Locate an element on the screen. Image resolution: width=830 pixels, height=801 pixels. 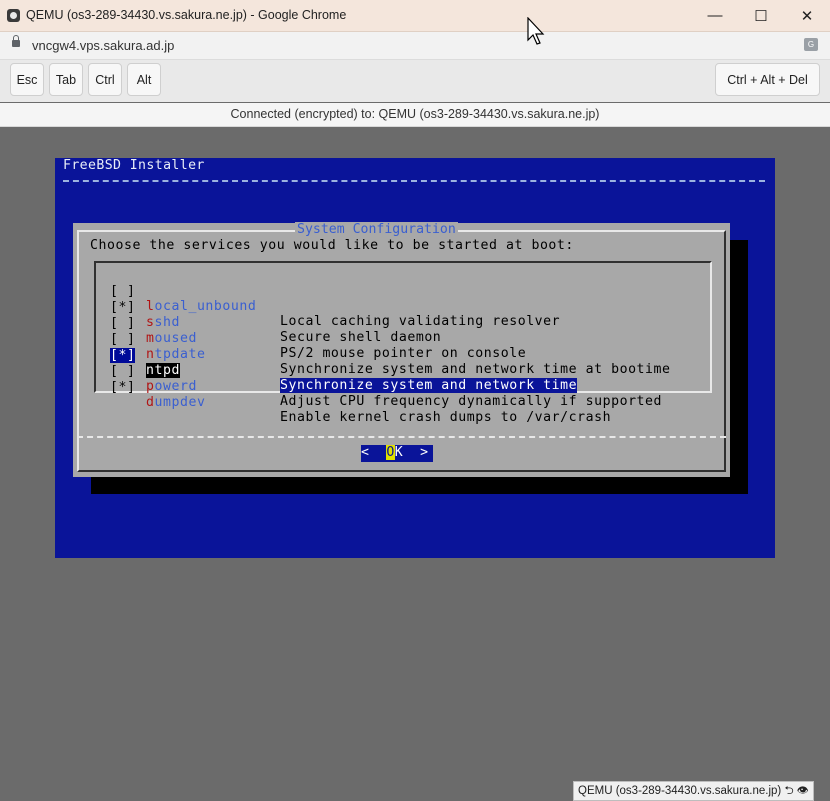
ok-button: < OK > is located at coordinates (397, 453).